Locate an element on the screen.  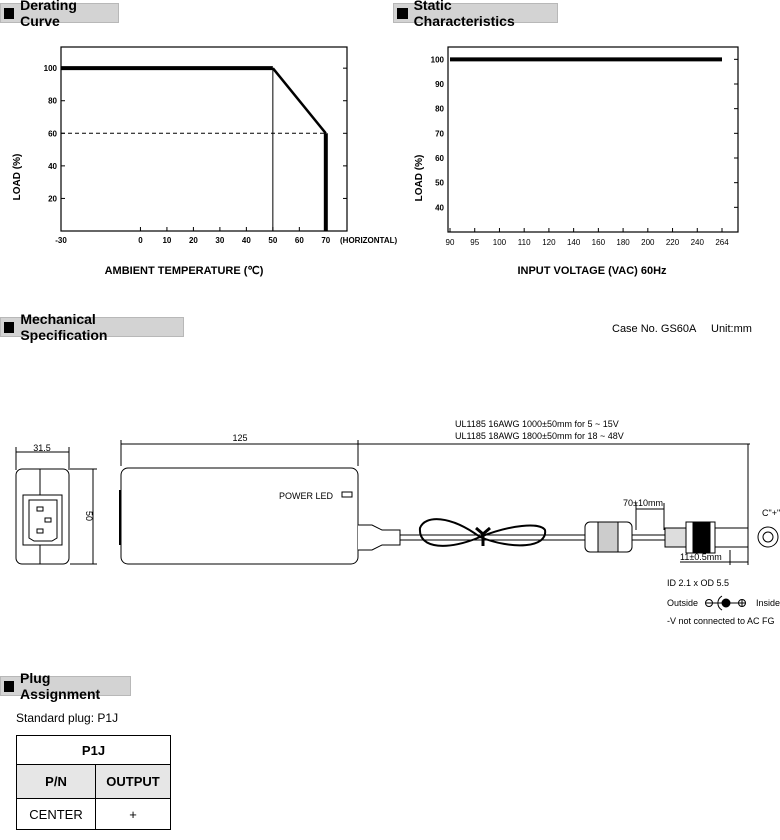
y-tick-label: 90 is located at coordinates (439, 84).